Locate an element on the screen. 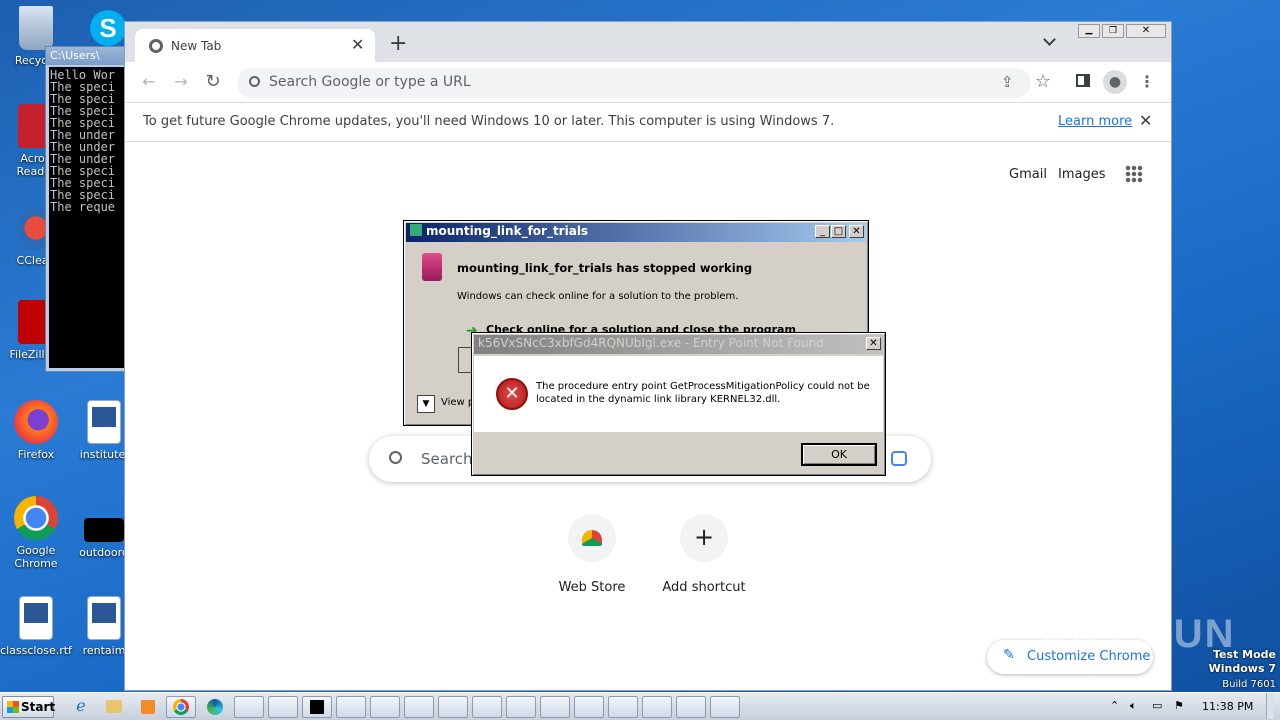  images-link: Images is located at coordinates (1082, 174).